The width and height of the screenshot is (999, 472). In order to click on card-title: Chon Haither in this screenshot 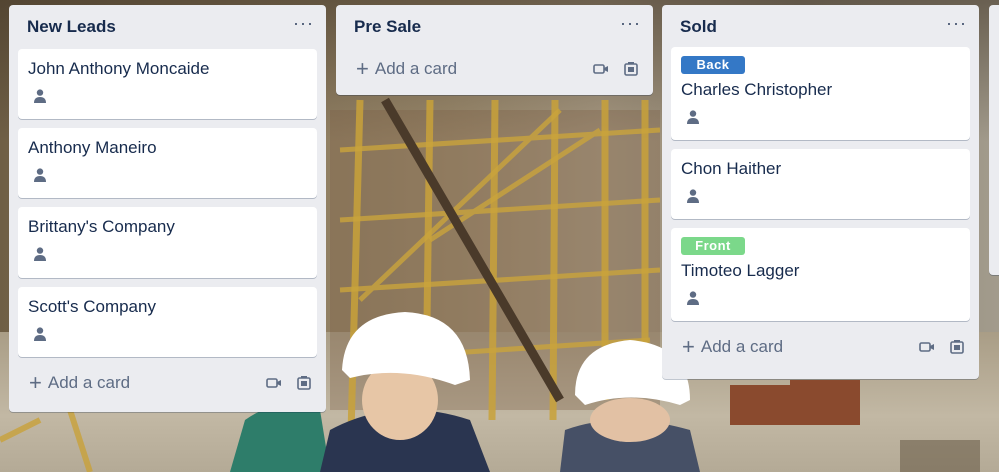, I will do `click(731, 168)`.